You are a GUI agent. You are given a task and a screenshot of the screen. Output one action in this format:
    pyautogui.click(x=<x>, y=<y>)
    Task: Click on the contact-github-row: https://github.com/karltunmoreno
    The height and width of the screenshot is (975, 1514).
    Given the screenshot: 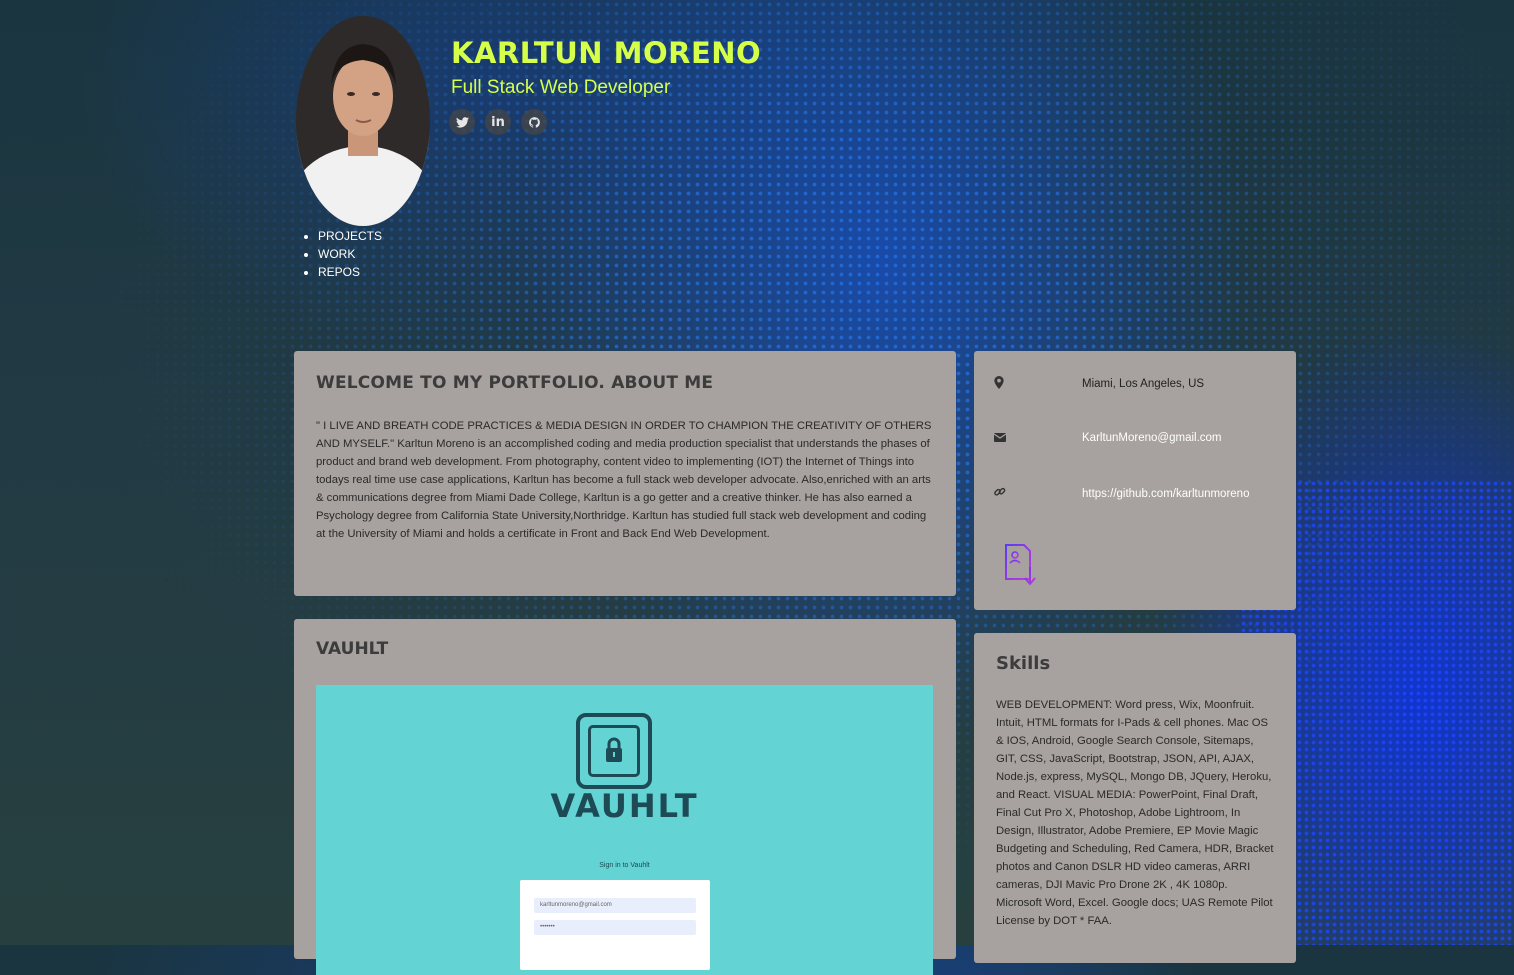 What is the action you would take?
    pyautogui.click(x=1139, y=493)
    